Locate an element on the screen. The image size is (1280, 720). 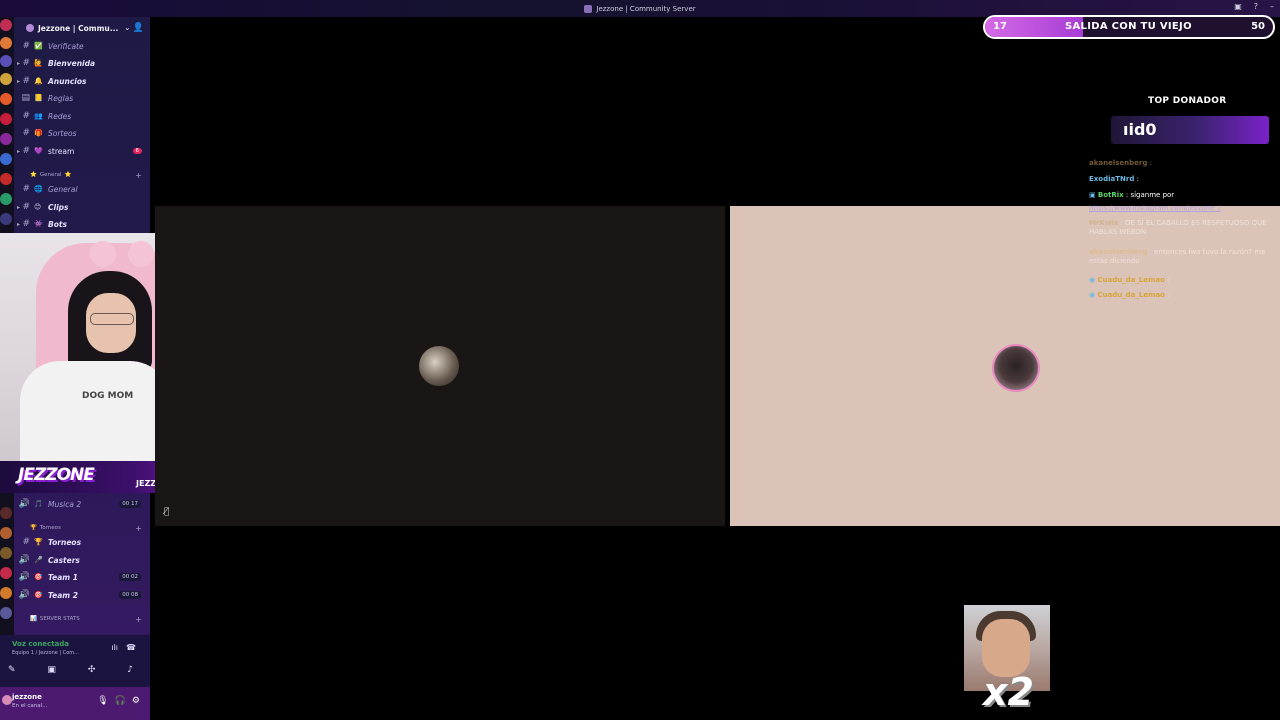
trophy-icon: 🏆 is located at coordinates (33, 528).